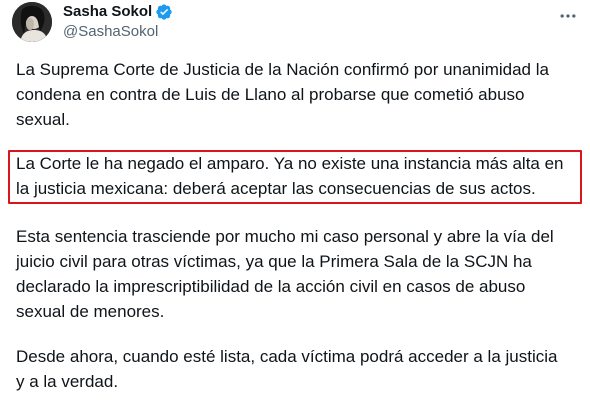 This screenshot has height=414, width=590. What do you see at coordinates (164, 12) in the screenshot?
I see `verified-badge-icon` at bounding box center [164, 12].